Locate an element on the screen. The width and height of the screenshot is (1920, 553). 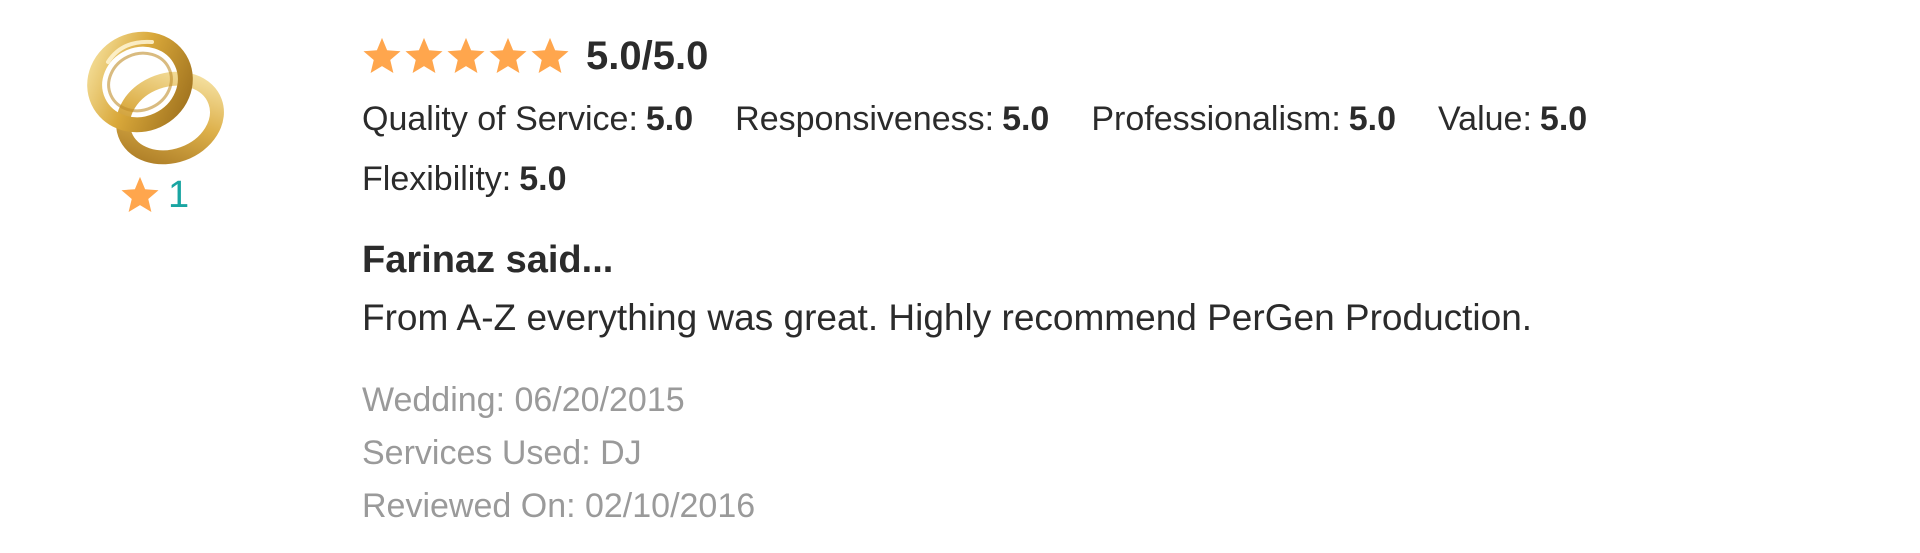
subrating-flexibility: Flexibility: 5.0 is located at coordinates (464, 179).